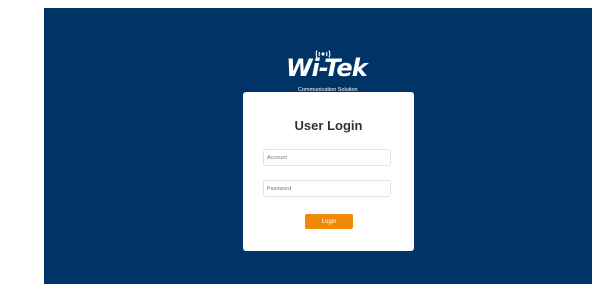 Image resolution: width=592 pixels, height=284 pixels. I want to click on login-button: Login, so click(329, 221).